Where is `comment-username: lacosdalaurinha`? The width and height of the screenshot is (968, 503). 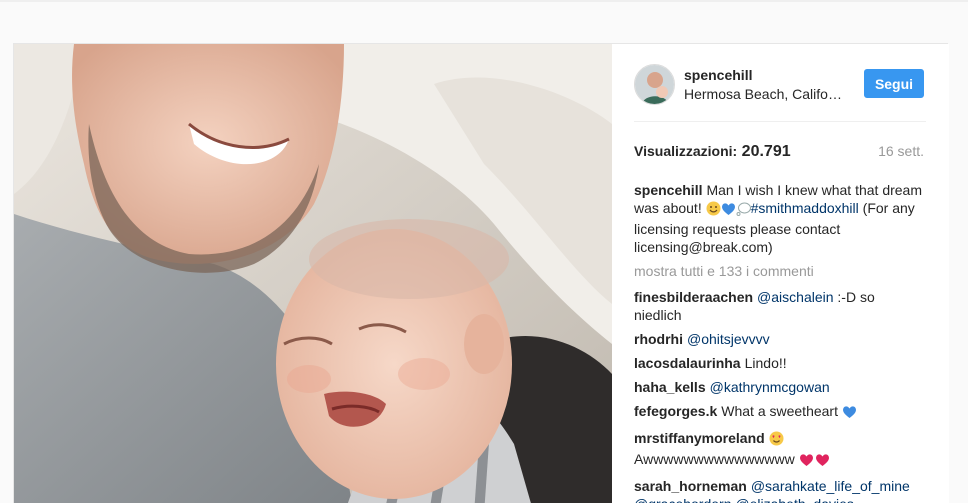
comment-username: lacosdalaurinha is located at coordinates (687, 363).